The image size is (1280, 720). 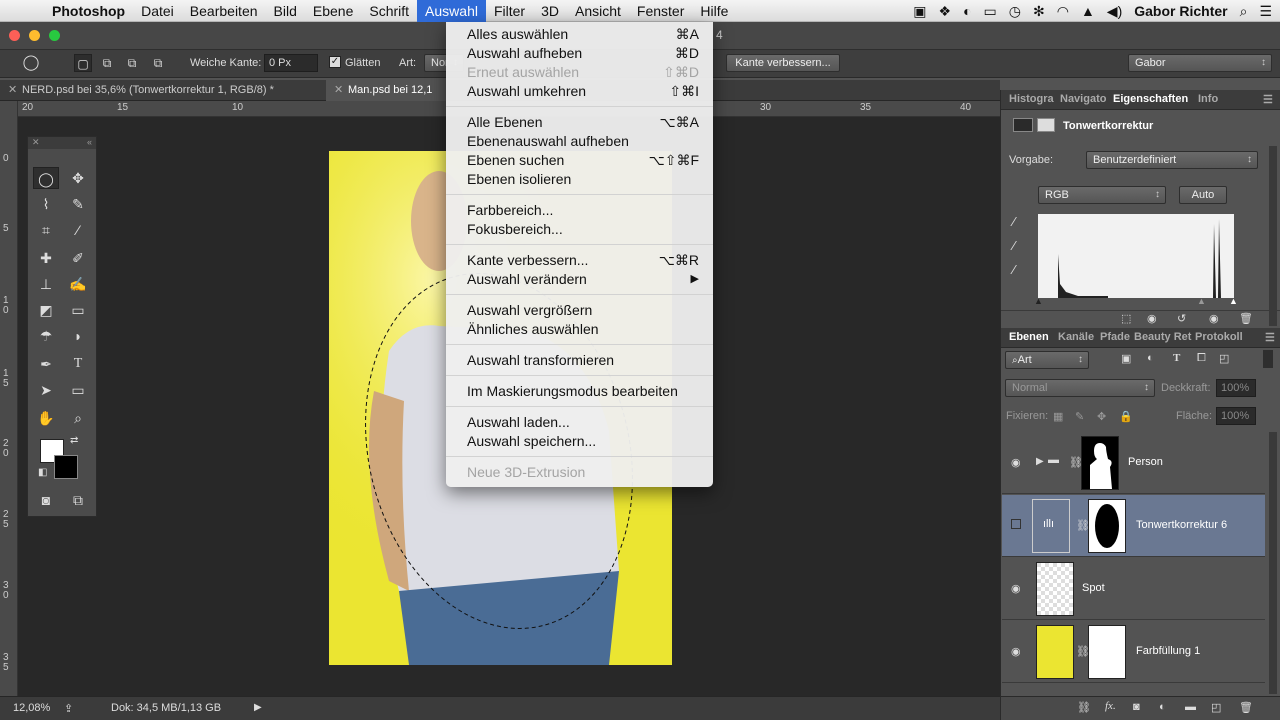 I want to click on menu-item-isolate-layers: Ebenen isolieren, so click(x=579, y=179).